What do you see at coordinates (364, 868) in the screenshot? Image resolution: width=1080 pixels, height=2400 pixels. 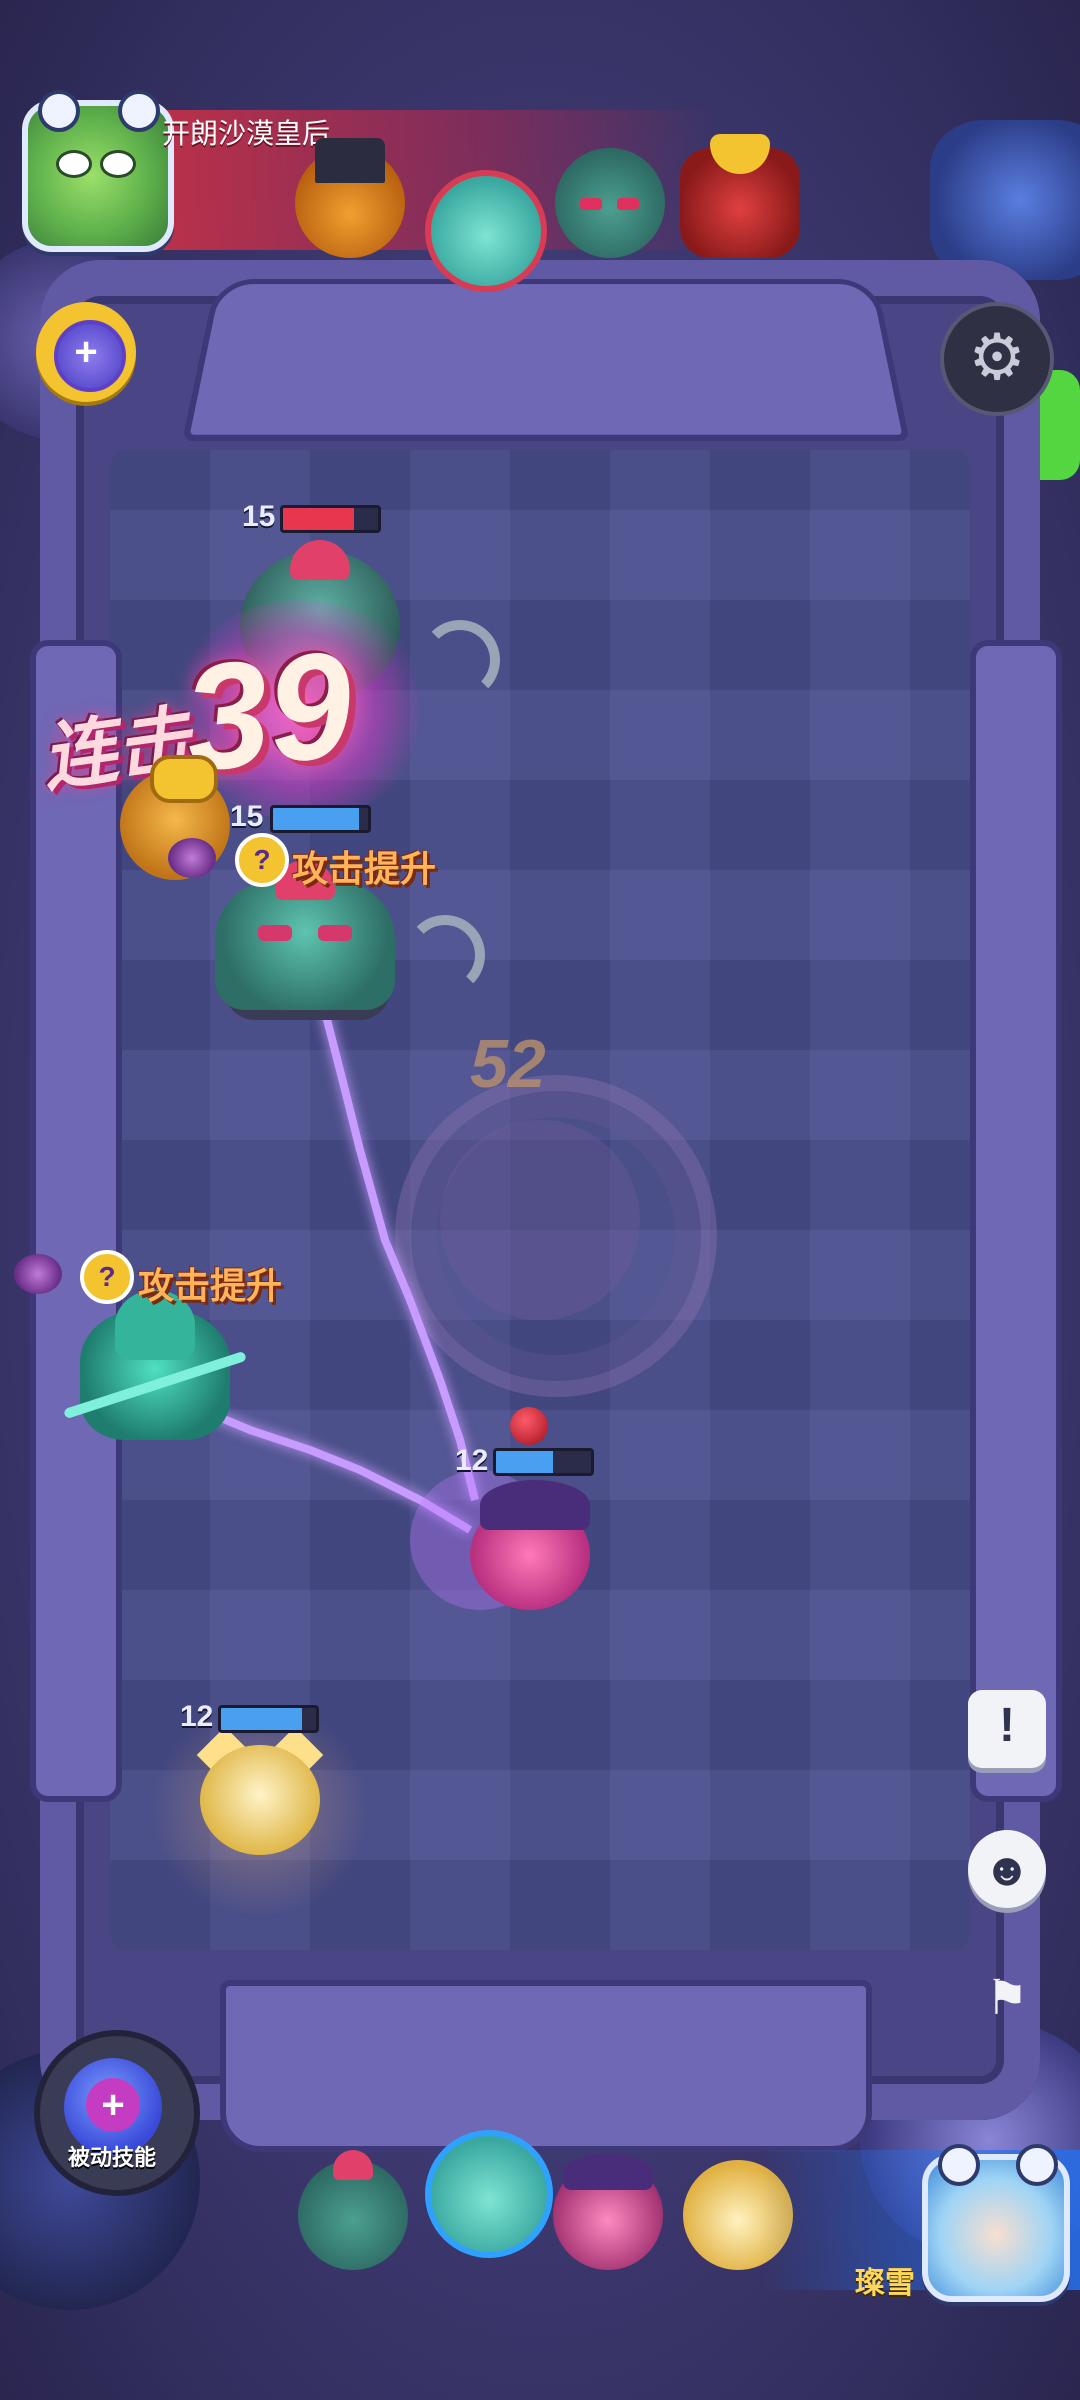 I see `ogre-buff-text: 攻击提升` at bounding box center [364, 868].